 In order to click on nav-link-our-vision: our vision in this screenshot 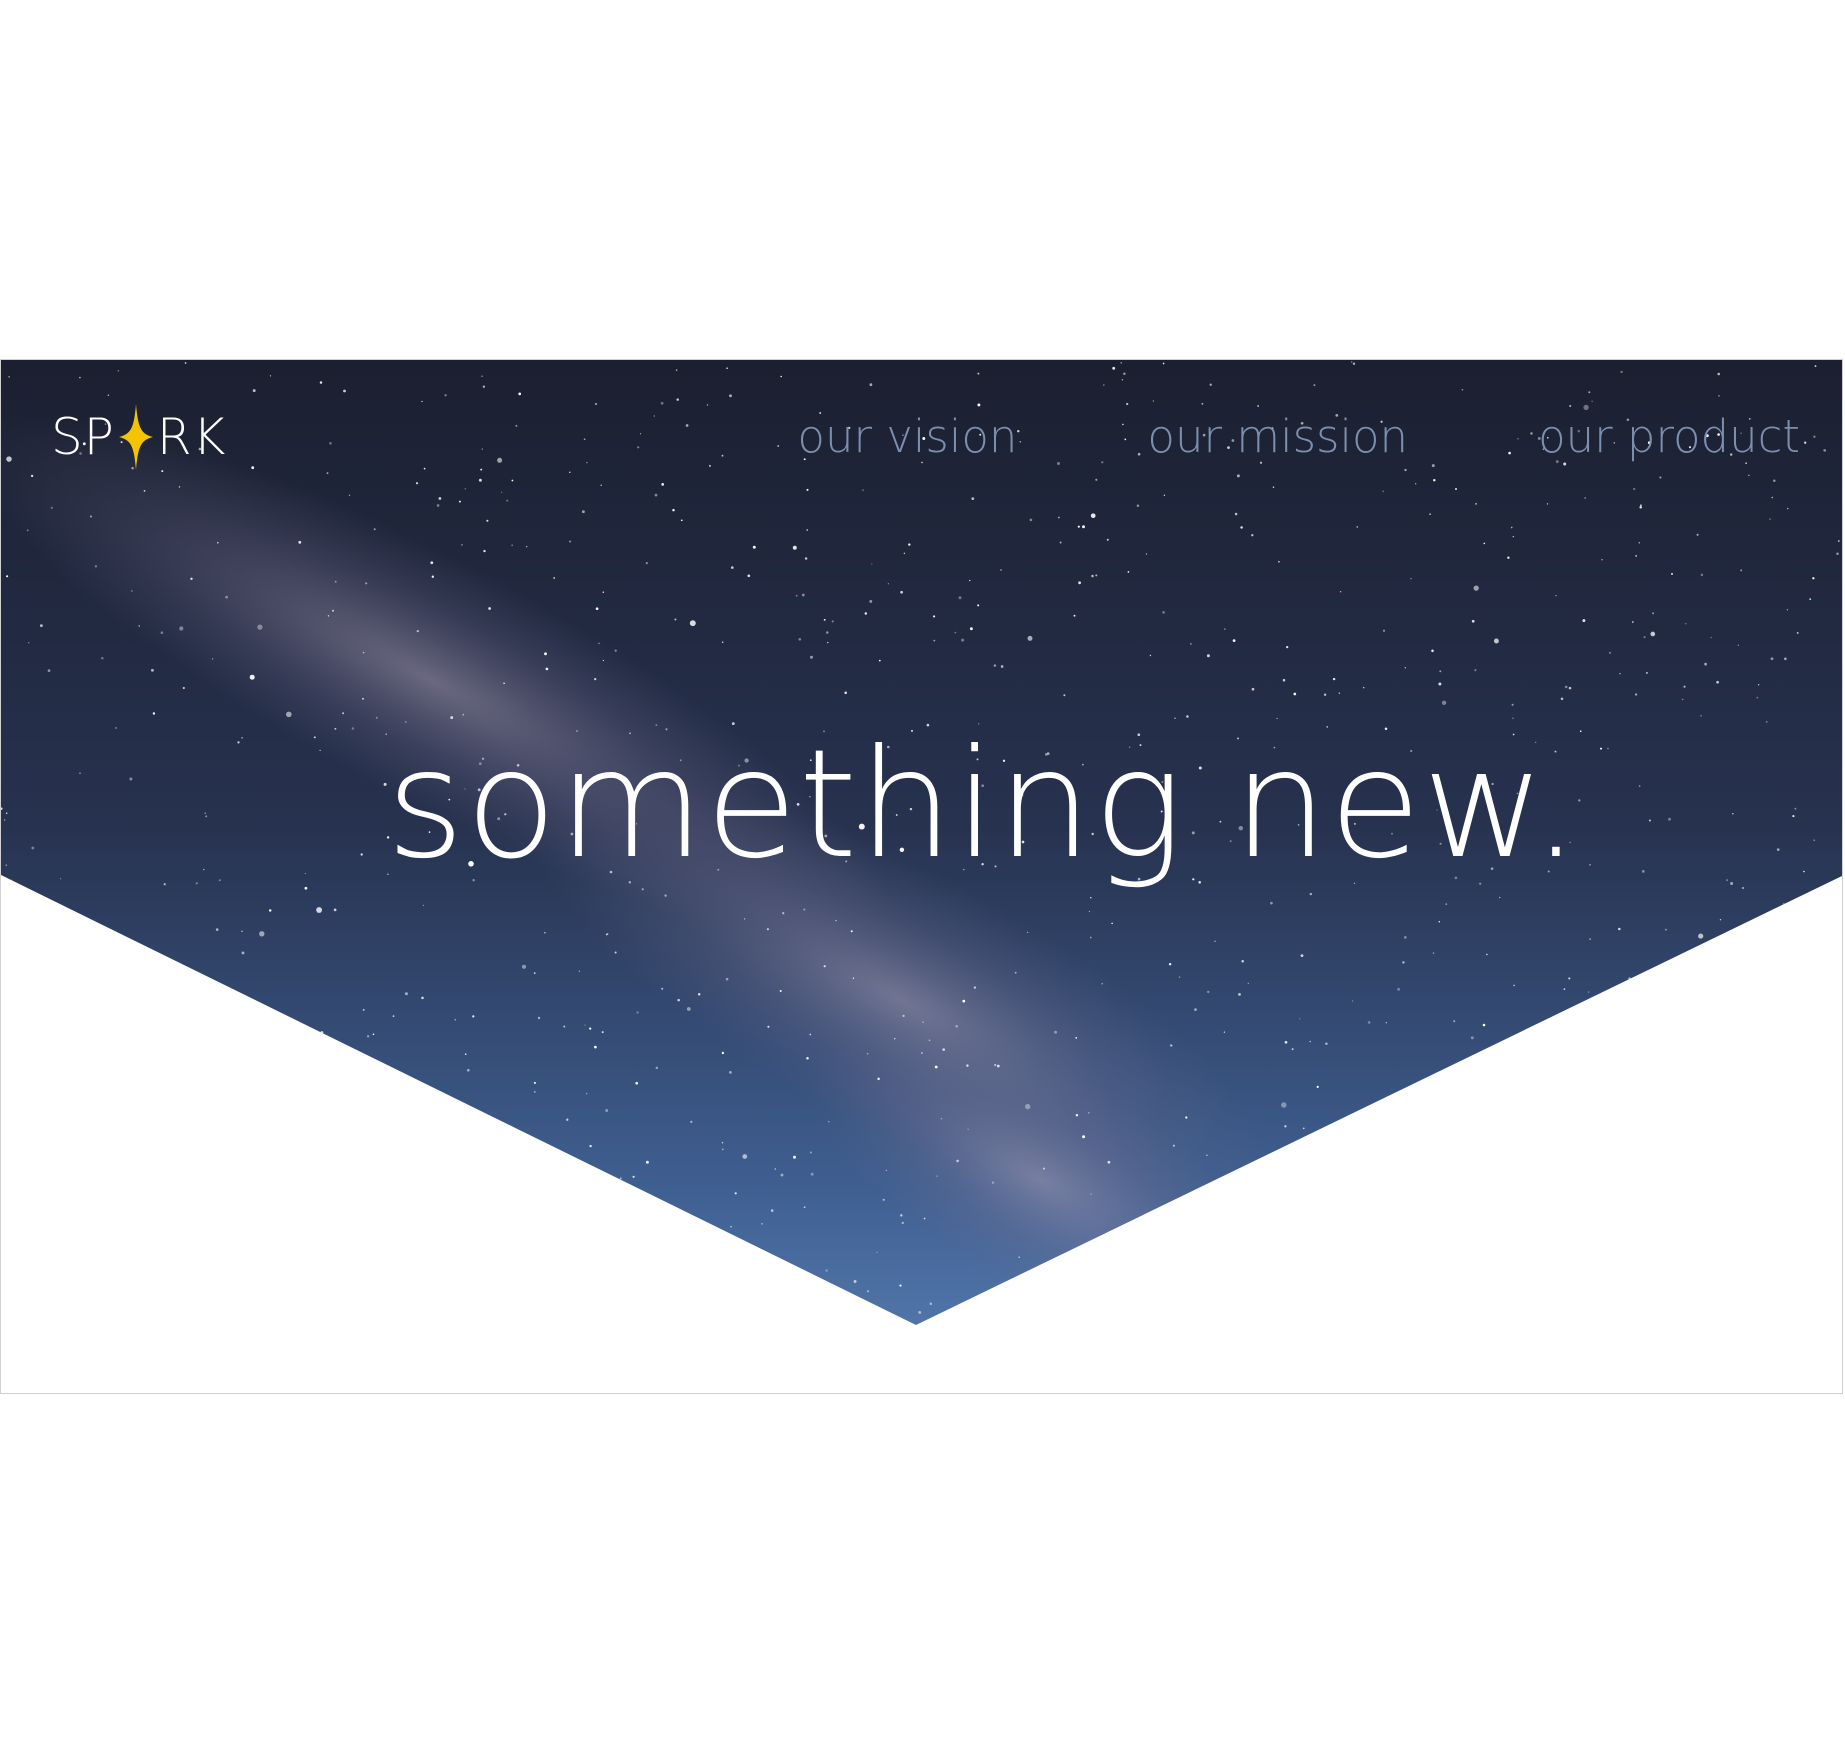, I will do `click(907, 436)`.